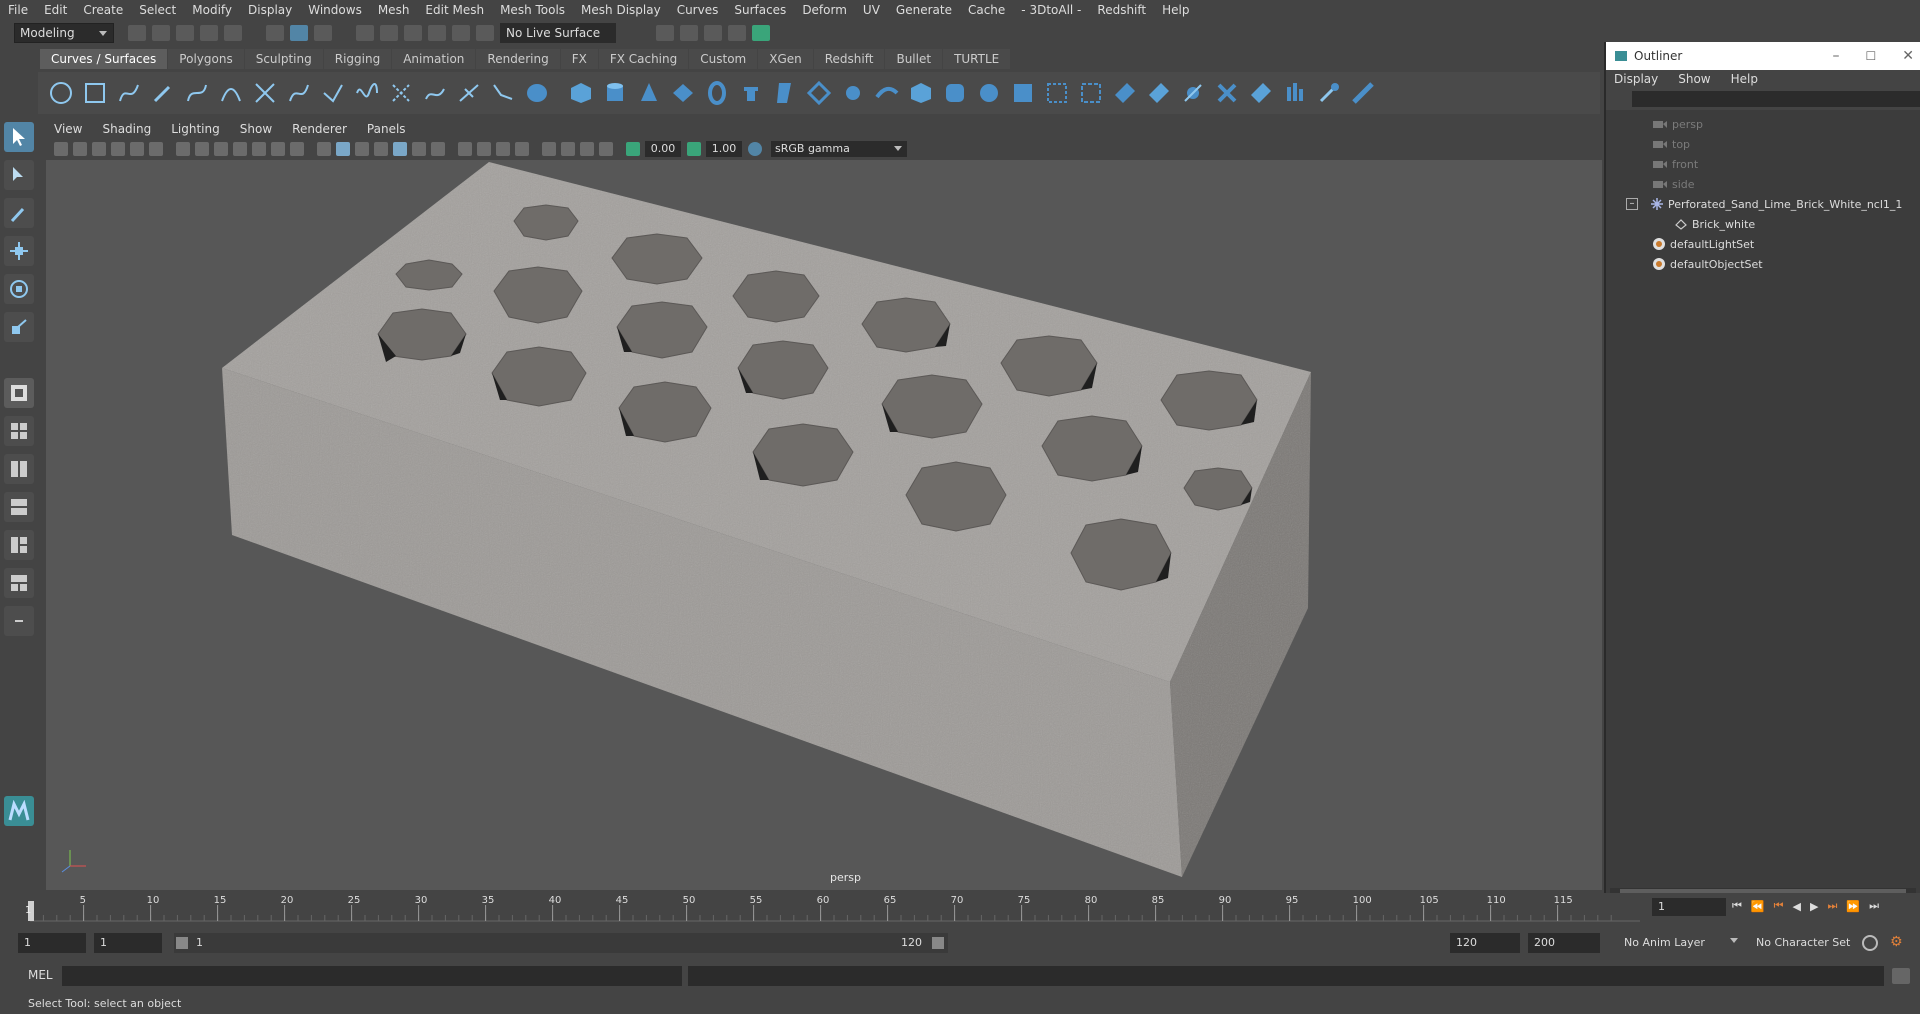  I want to click on wireframe-on-shaded-icon, so click(381, 149).